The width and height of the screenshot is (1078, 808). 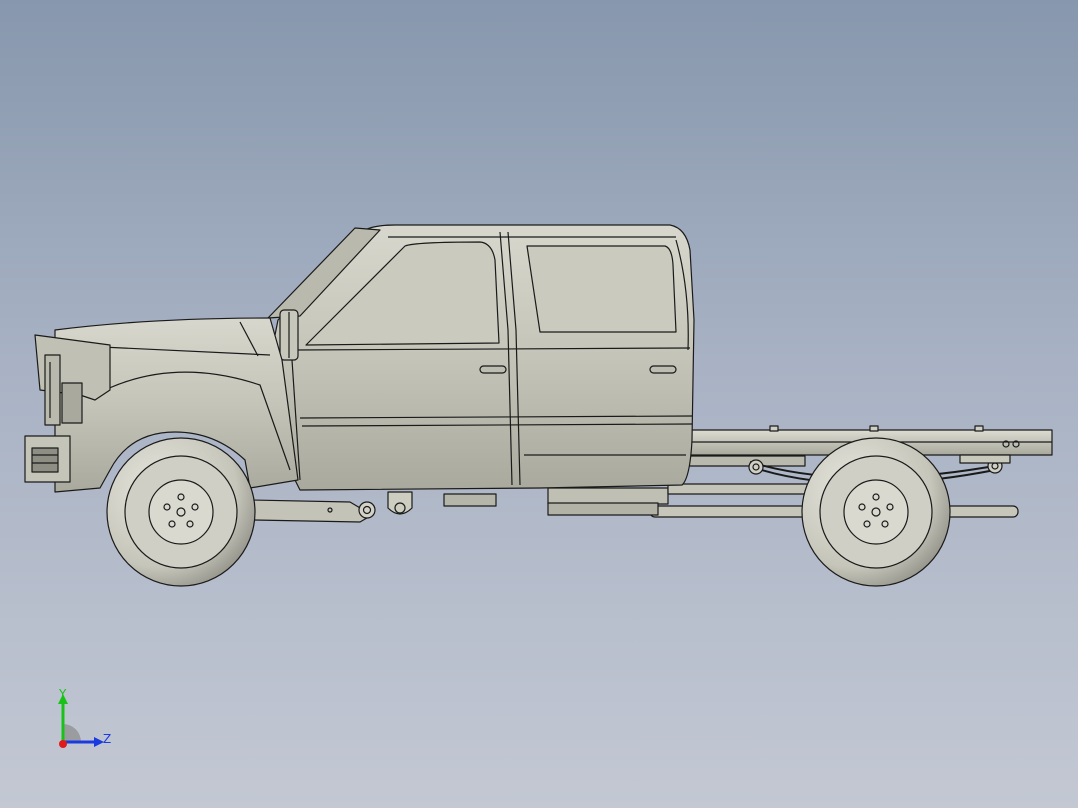 What do you see at coordinates (62, 694) in the screenshot?
I see `y-axis-label: Y` at bounding box center [62, 694].